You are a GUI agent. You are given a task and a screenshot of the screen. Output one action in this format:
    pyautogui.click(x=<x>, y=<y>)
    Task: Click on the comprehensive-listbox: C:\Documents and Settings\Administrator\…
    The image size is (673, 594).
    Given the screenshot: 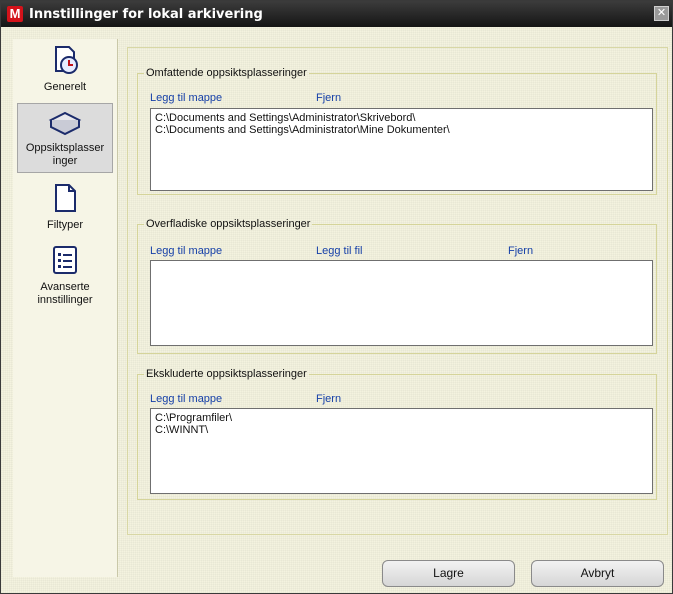 What is the action you would take?
    pyautogui.click(x=401, y=149)
    